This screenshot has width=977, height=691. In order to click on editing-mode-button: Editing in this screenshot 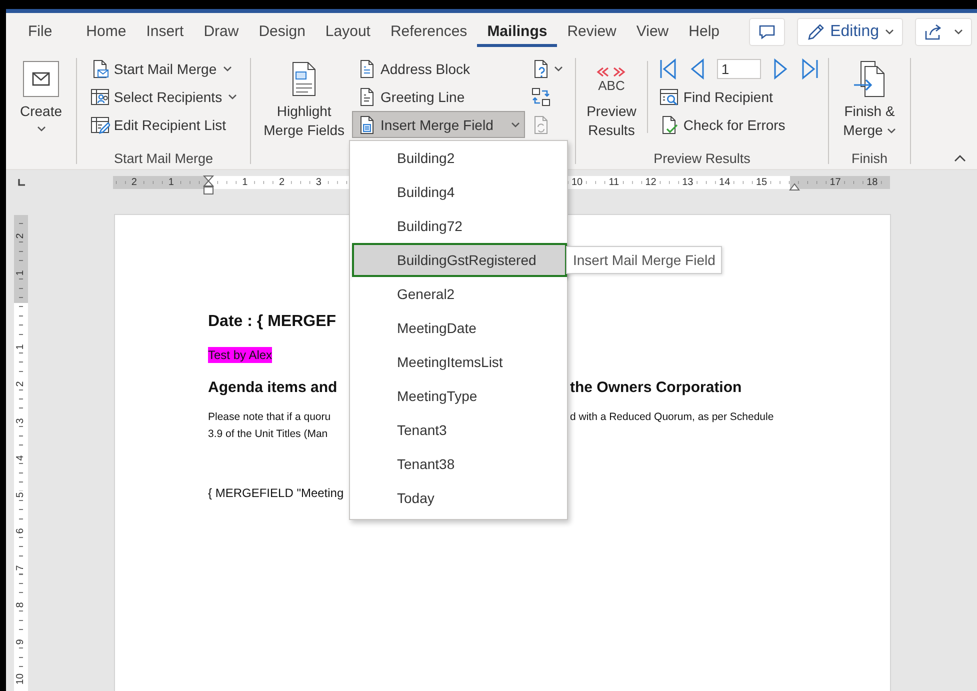, I will do `click(850, 32)`.